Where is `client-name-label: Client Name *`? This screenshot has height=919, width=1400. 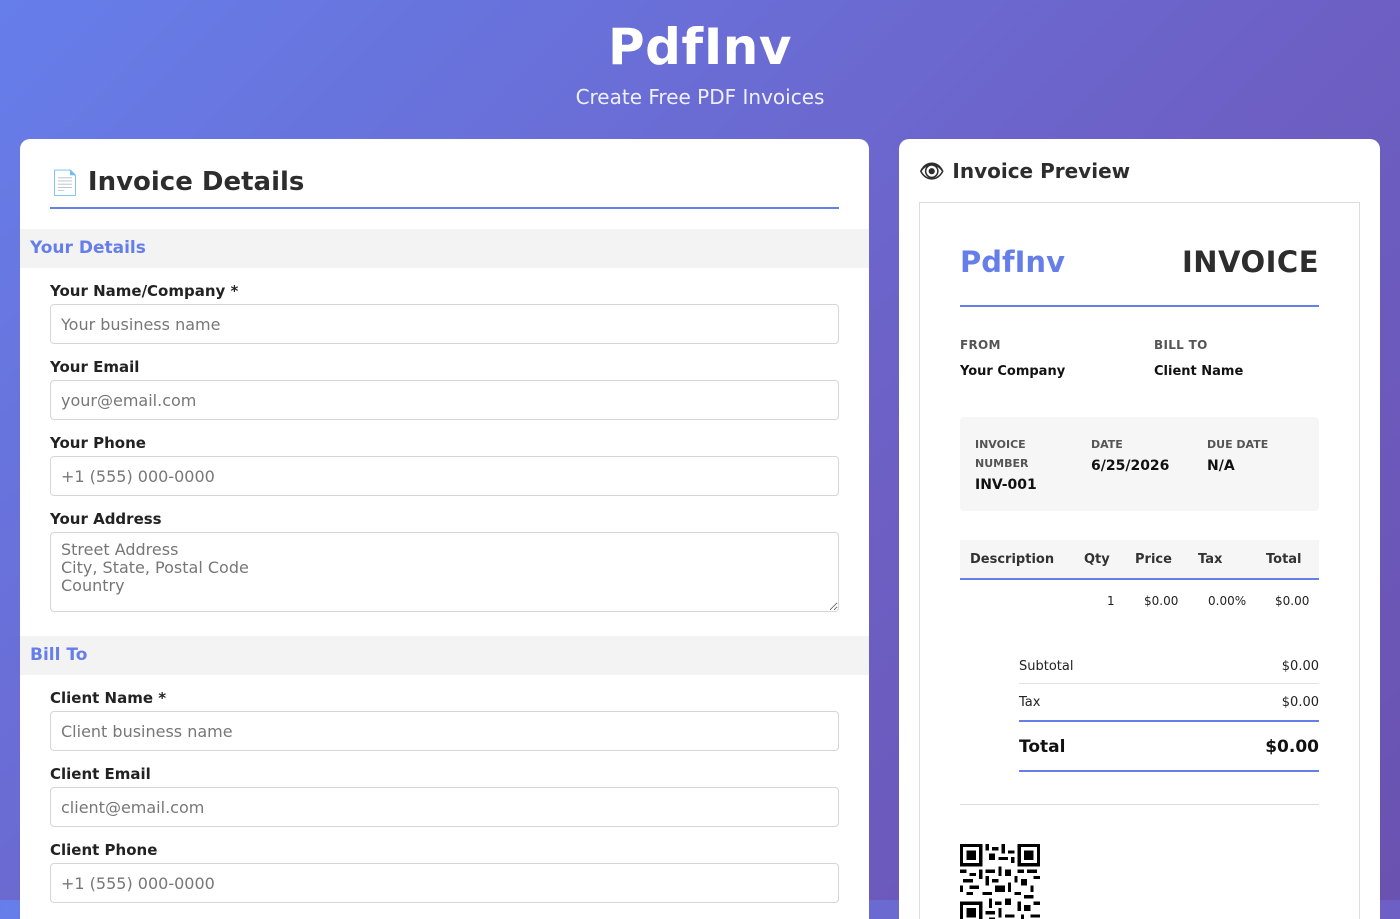 client-name-label: Client Name * is located at coordinates (108, 698).